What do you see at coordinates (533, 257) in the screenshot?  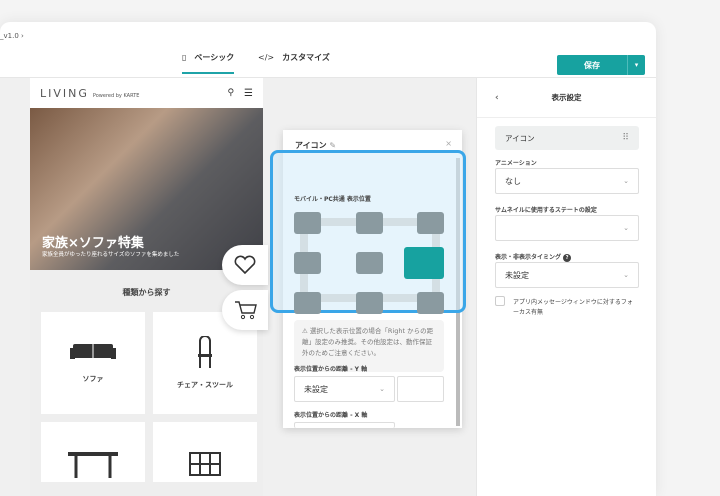 I see `timing-label: 表示・非表示タイミング ?` at bounding box center [533, 257].